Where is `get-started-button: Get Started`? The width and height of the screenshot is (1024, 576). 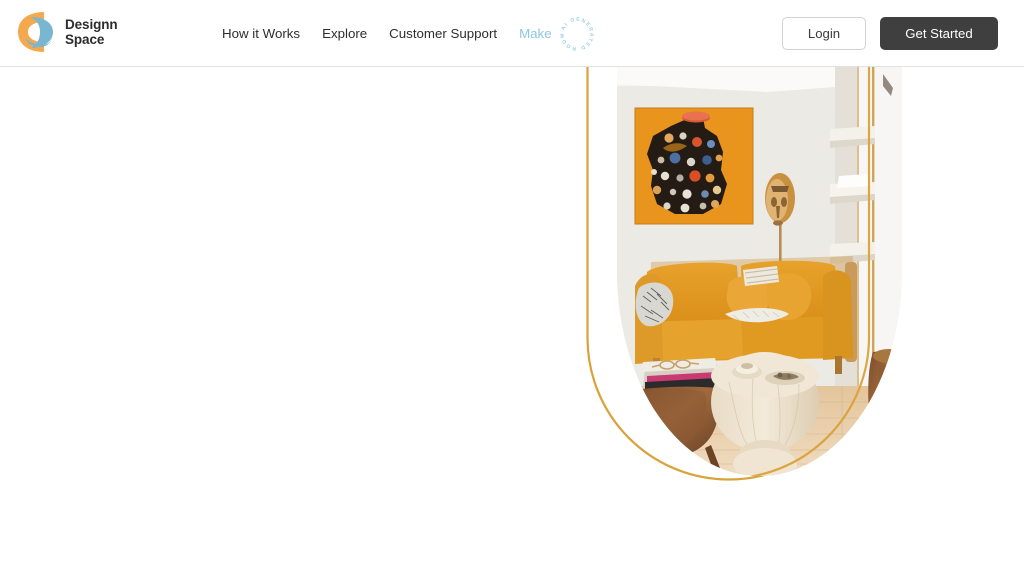
get-started-button: Get Started is located at coordinates (939, 33).